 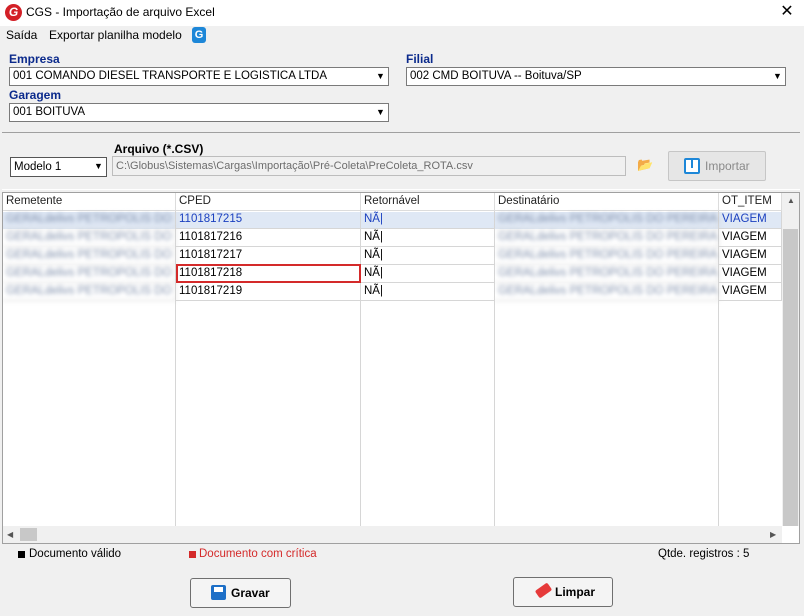 What do you see at coordinates (750, 202) in the screenshot?
I see `column-header-ot-item: OT_ITEM` at bounding box center [750, 202].